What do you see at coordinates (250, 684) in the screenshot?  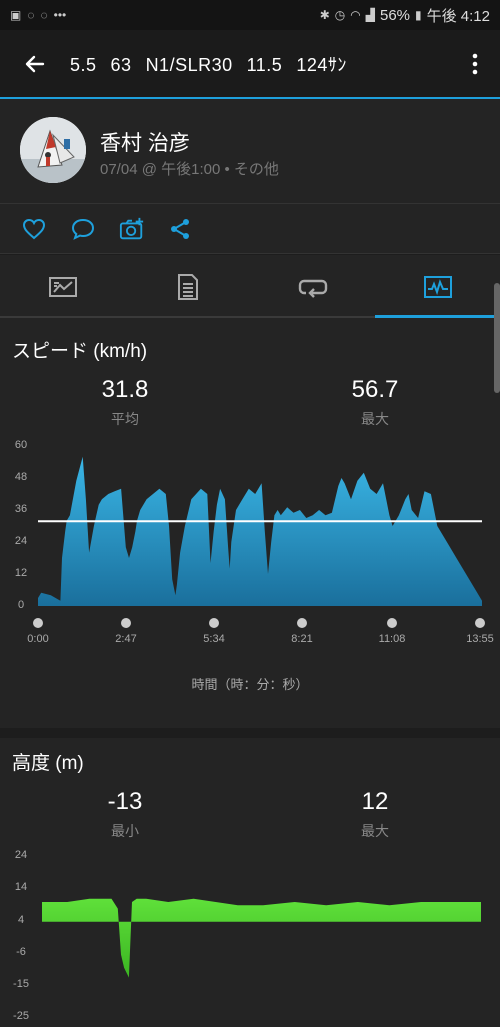 I see `speed-x-caption: 時間（時：分：秒）` at bounding box center [250, 684].